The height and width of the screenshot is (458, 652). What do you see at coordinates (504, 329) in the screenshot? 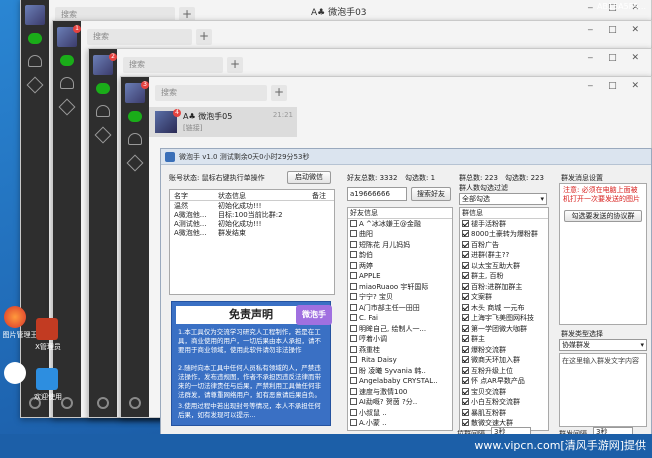
I see `group-item: 第一学团微大咖群` at bounding box center [504, 329].